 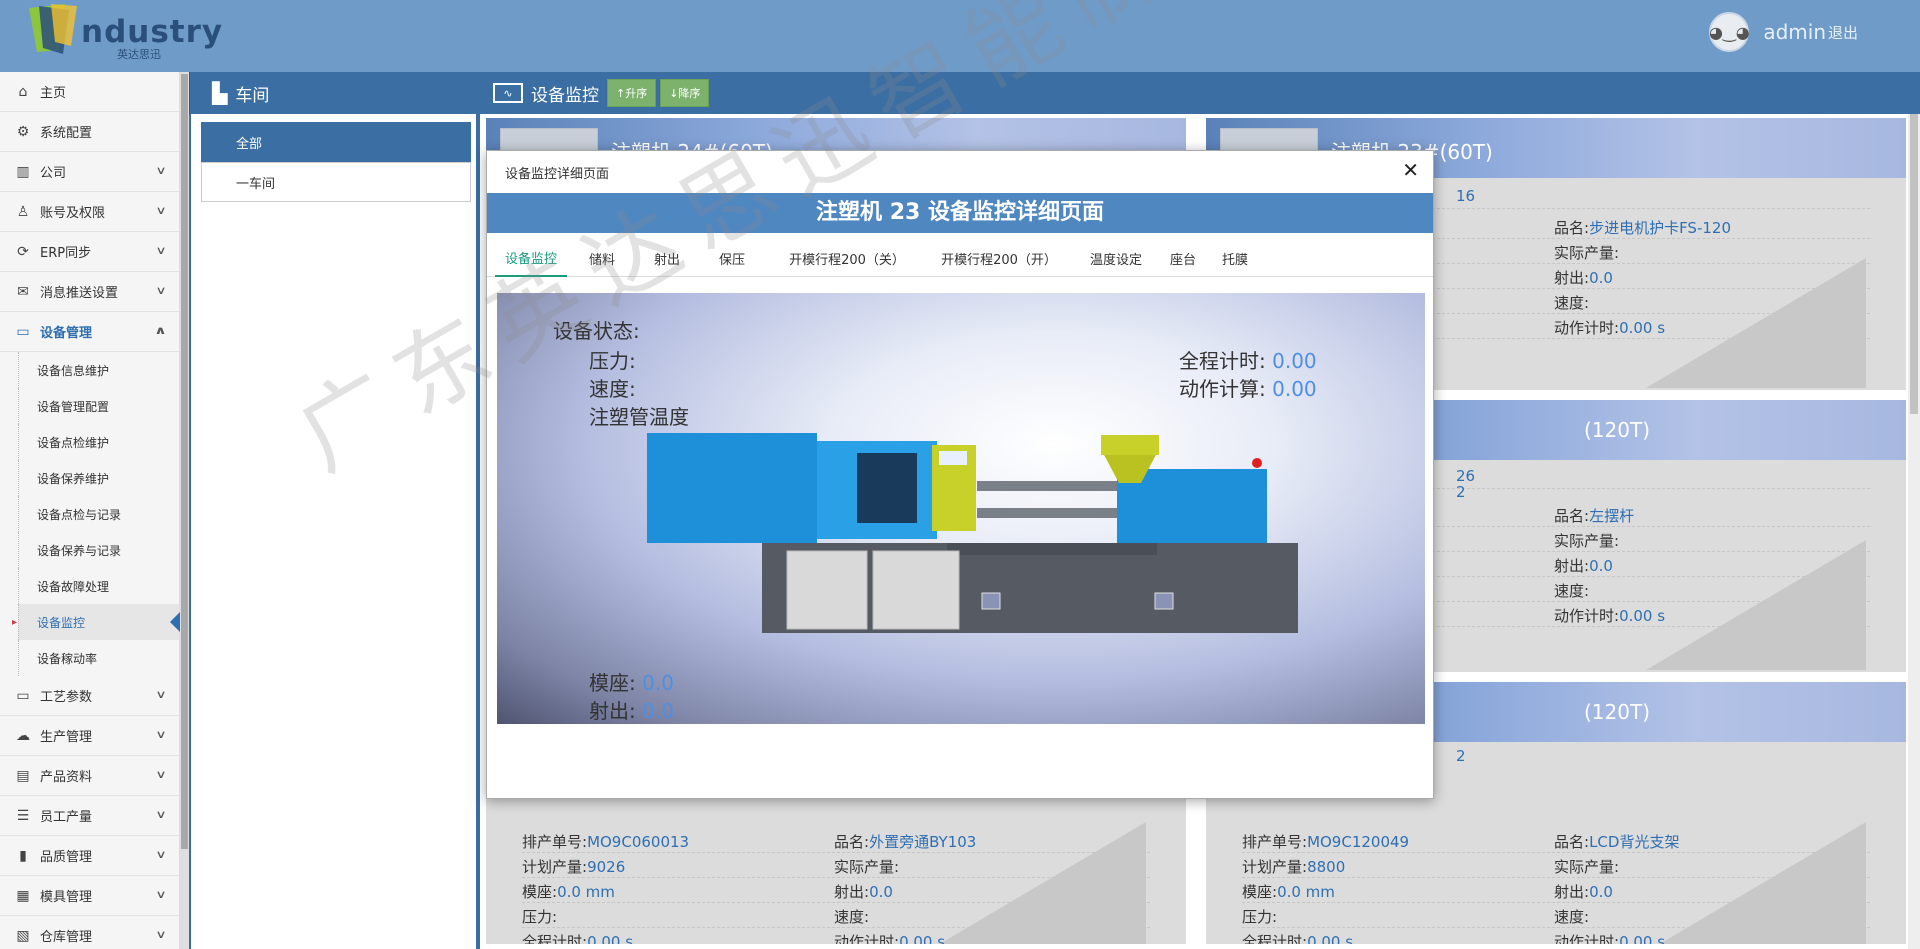 What do you see at coordinates (89, 212) in the screenshot?
I see `sidebar-item-accounts: ♙ 账号及权限 ∨` at bounding box center [89, 212].